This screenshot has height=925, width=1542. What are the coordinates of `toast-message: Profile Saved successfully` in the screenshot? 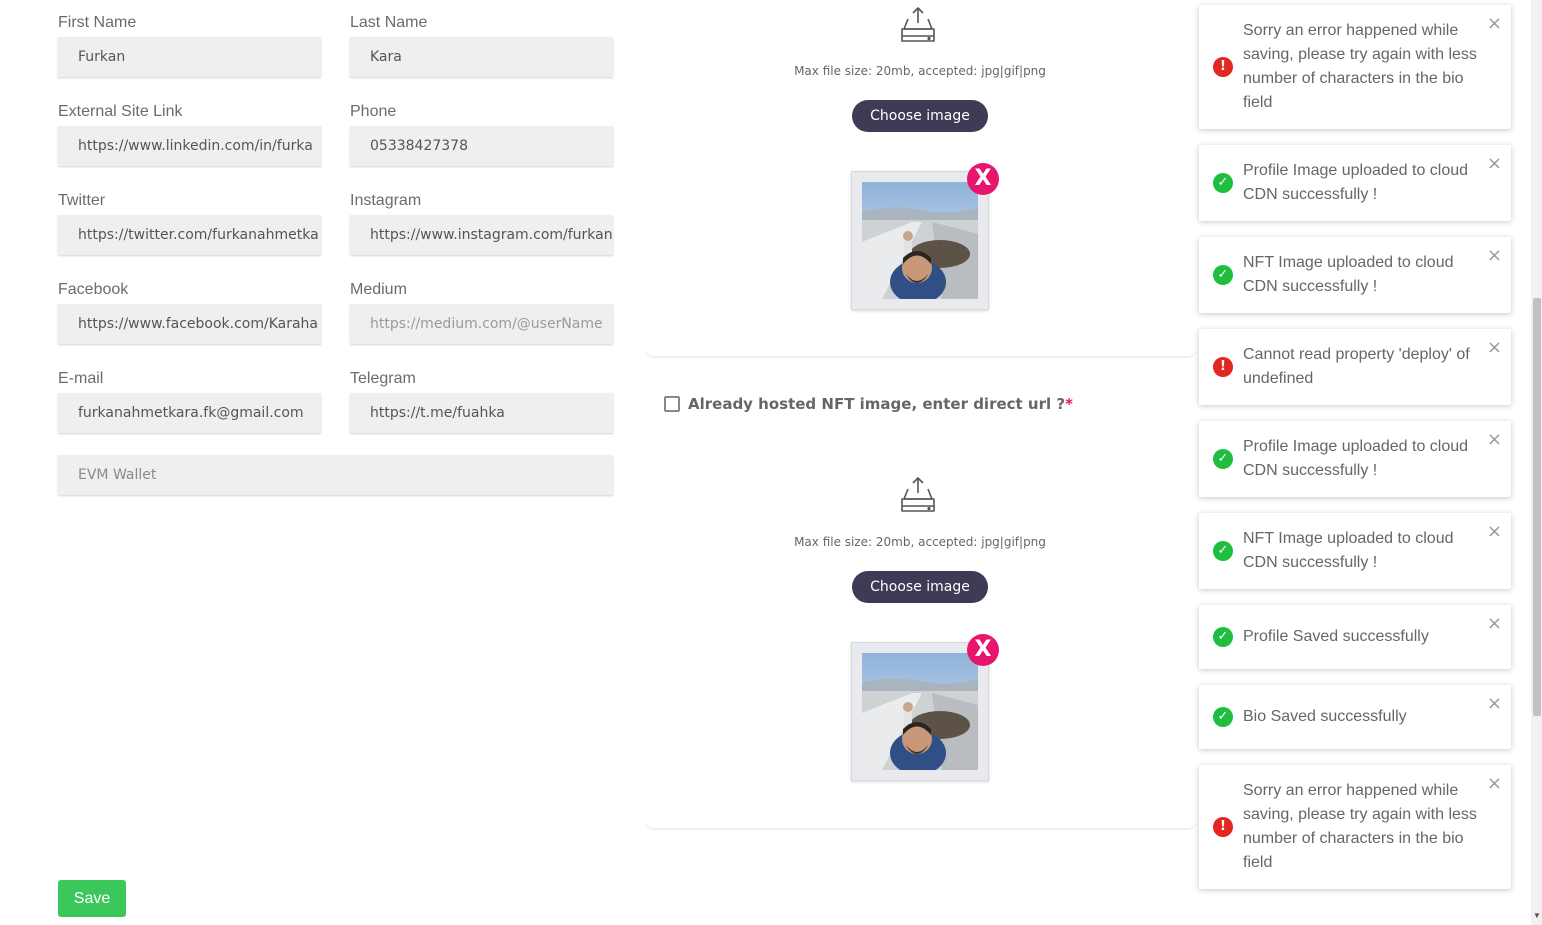 It's located at (1336, 636).